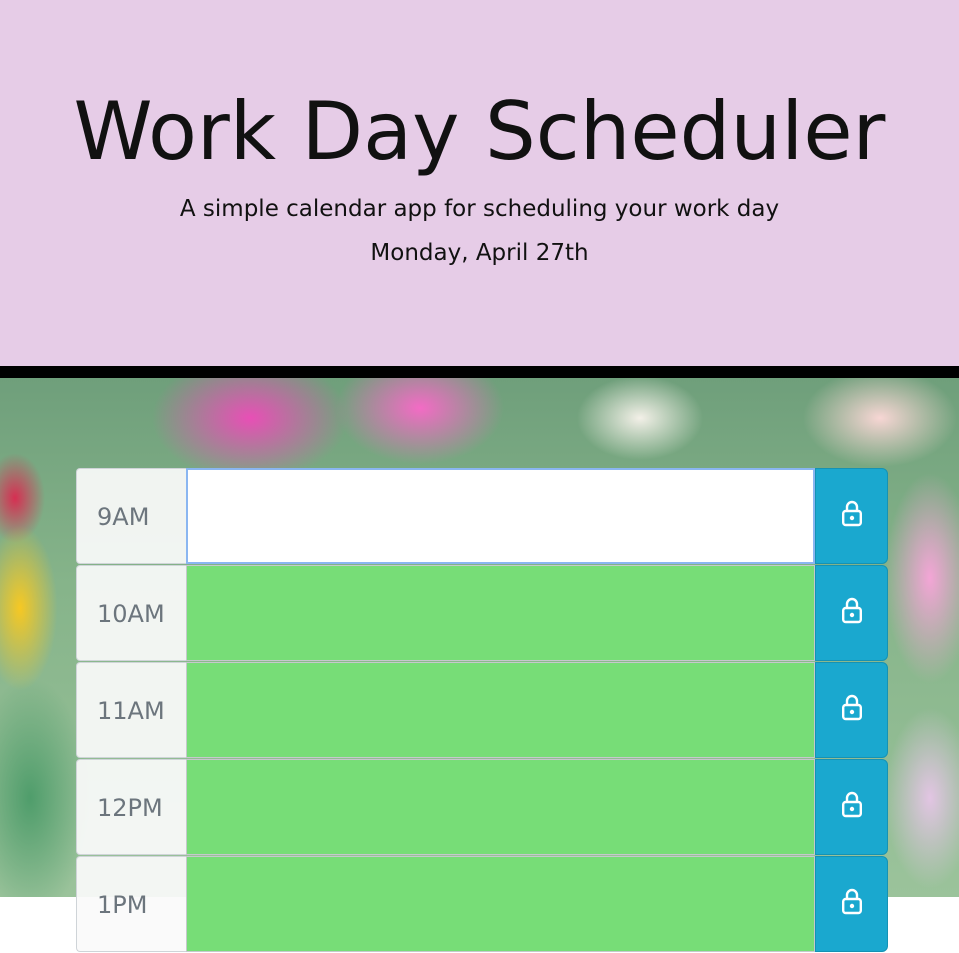 The height and width of the screenshot is (953, 959). What do you see at coordinates (131, 807) in the screenshot?
I see `hour-label: 12PM` at bounding box center [131, 807].